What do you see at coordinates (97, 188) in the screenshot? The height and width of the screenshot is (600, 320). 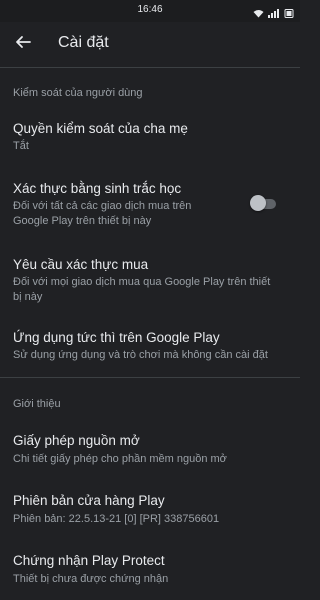 I see `biometric-auth-title: Xác thực bằng sinh trắc học` at bounding box center [97, 188].